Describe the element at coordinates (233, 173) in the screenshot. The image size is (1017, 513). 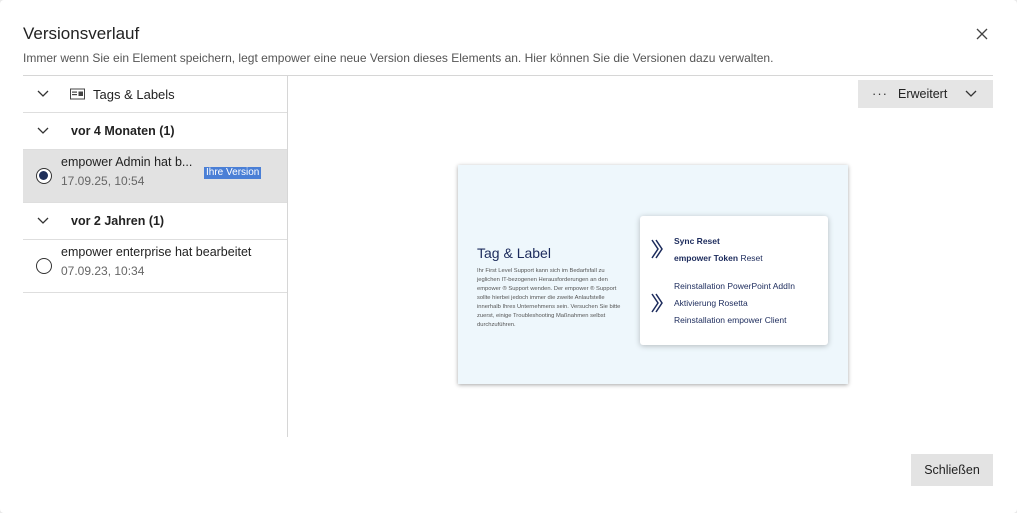
I see `your-version-badge: Ihre Version` at that location.